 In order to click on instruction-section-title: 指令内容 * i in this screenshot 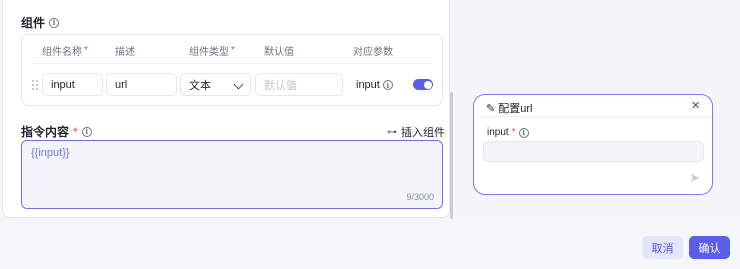, I will do `click(56, 131)`.